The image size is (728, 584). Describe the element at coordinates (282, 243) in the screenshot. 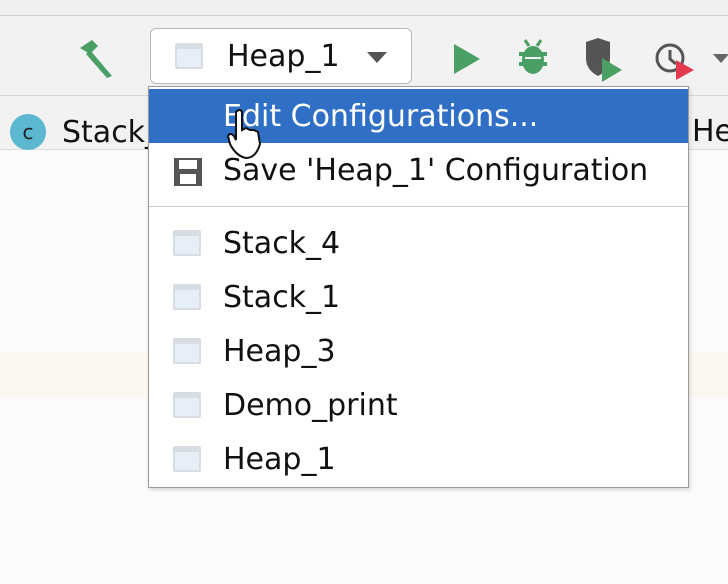

I see `menu-item-label: Stack_4` at that location.